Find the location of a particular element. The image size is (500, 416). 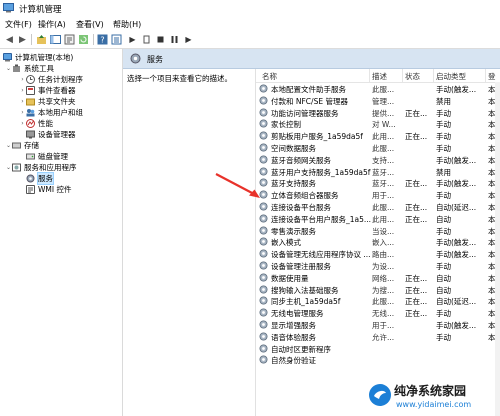

table-row: 连接设备平台用户服务_1a5... 此用... 正在... 自动本 is located at coordinates (378, 219).